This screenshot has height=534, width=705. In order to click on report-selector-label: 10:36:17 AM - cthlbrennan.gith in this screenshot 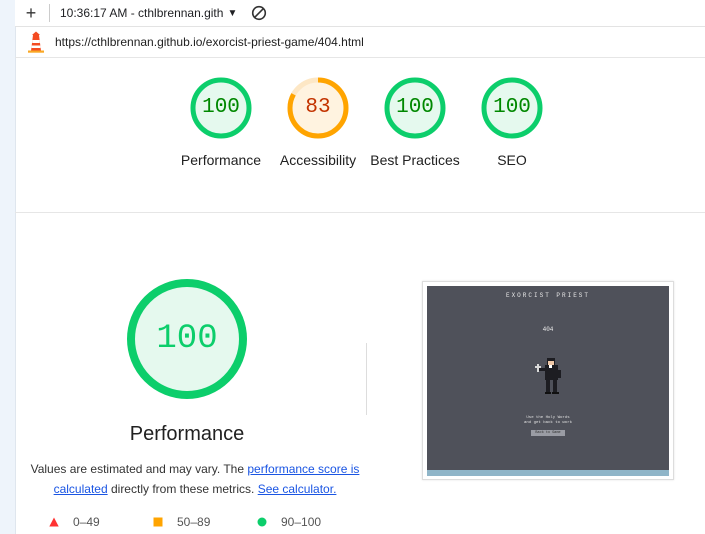, I will do `click(142, 13)`.